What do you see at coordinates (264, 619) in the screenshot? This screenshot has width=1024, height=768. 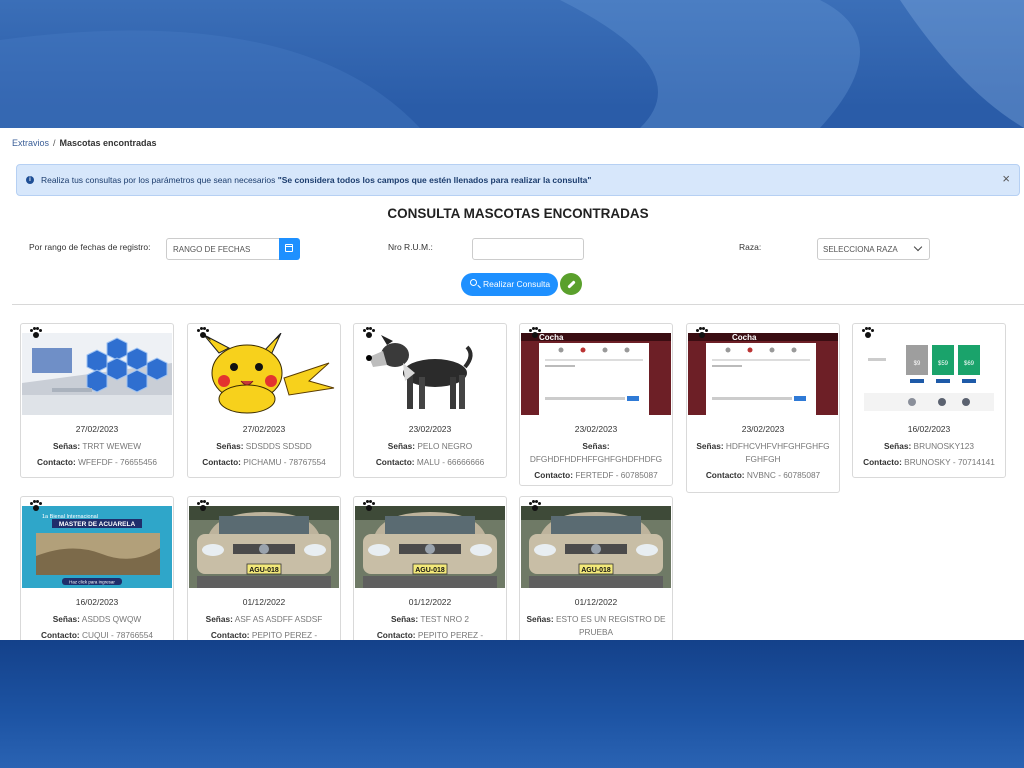 I see `card-senas: Señas: ASF AS ASDFF ASDSF` at bounding box center [264, 619].